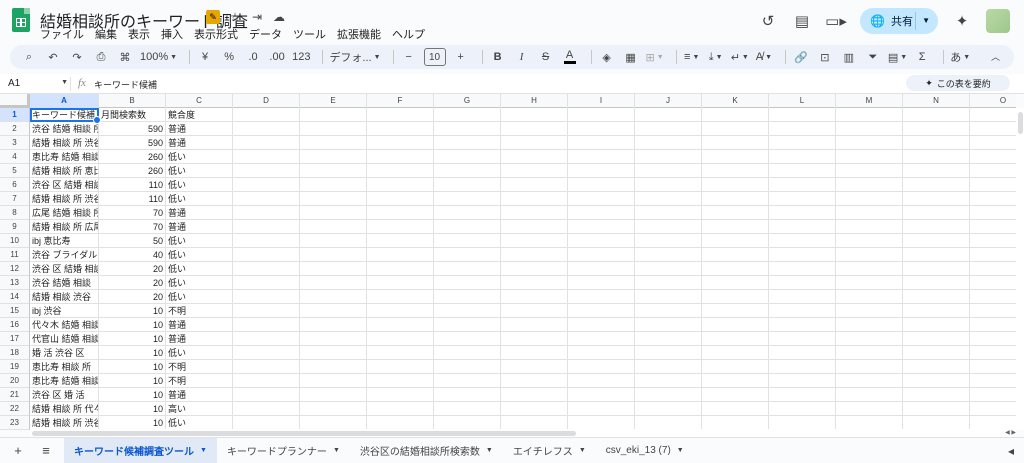  I want to click on font-size-increase-button: +, so click(461, 57).